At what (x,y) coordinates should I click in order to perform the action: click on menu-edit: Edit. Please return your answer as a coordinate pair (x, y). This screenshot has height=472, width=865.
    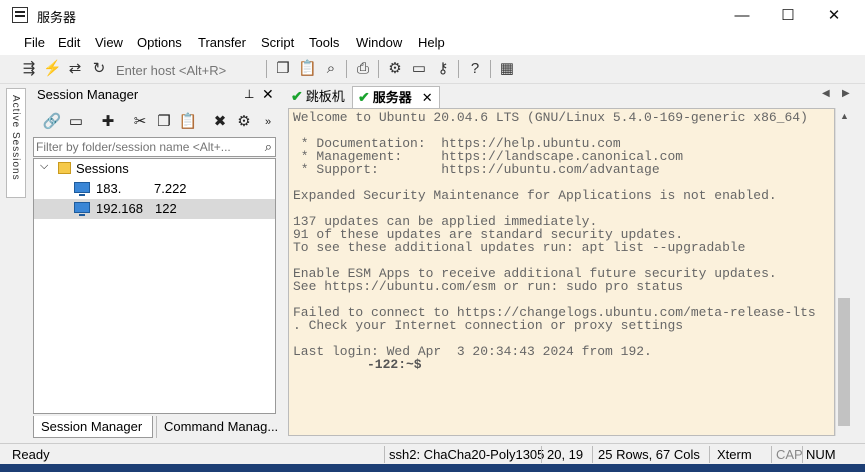
    Looking at the image, I should click on (69, 42).